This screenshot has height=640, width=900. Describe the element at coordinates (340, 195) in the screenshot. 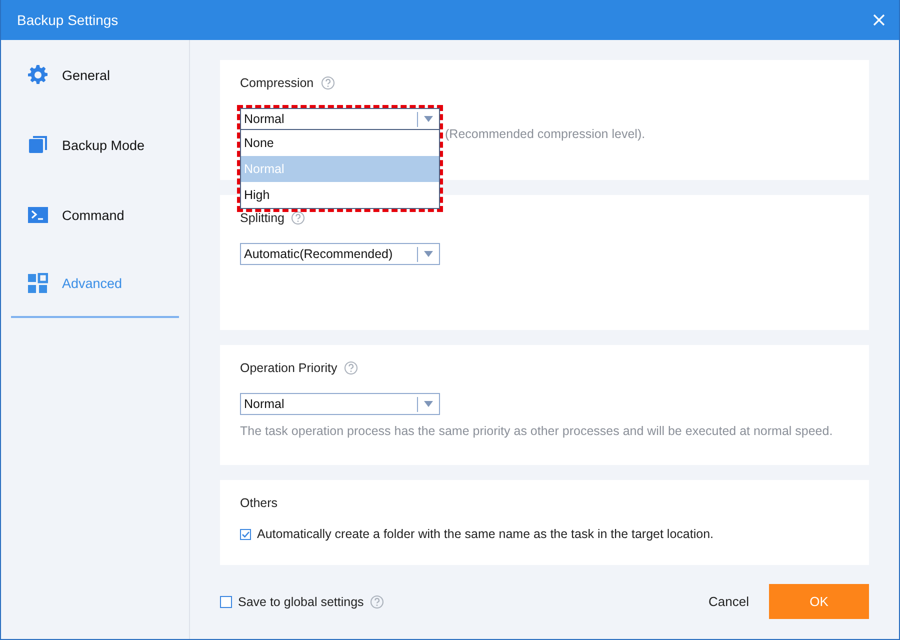

I see `dropdown-option: High` at that location.